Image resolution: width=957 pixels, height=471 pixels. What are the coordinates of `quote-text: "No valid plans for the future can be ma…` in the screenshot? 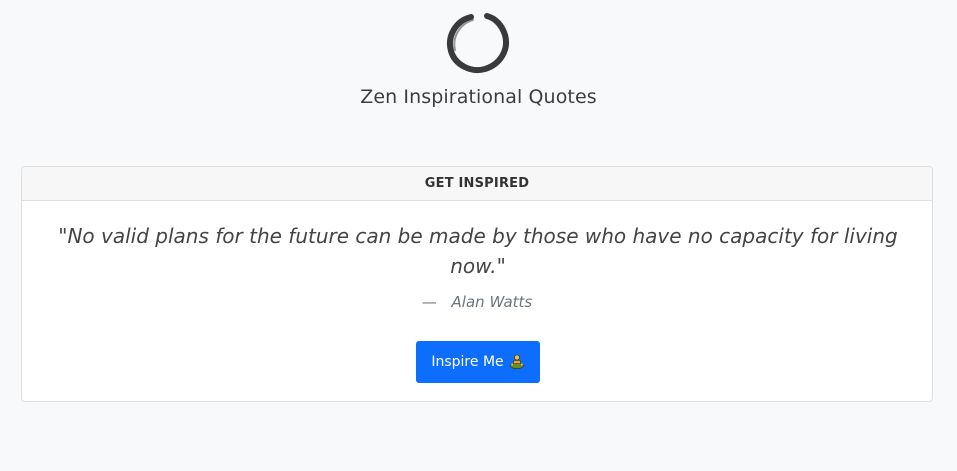 It's located at (478, 251).